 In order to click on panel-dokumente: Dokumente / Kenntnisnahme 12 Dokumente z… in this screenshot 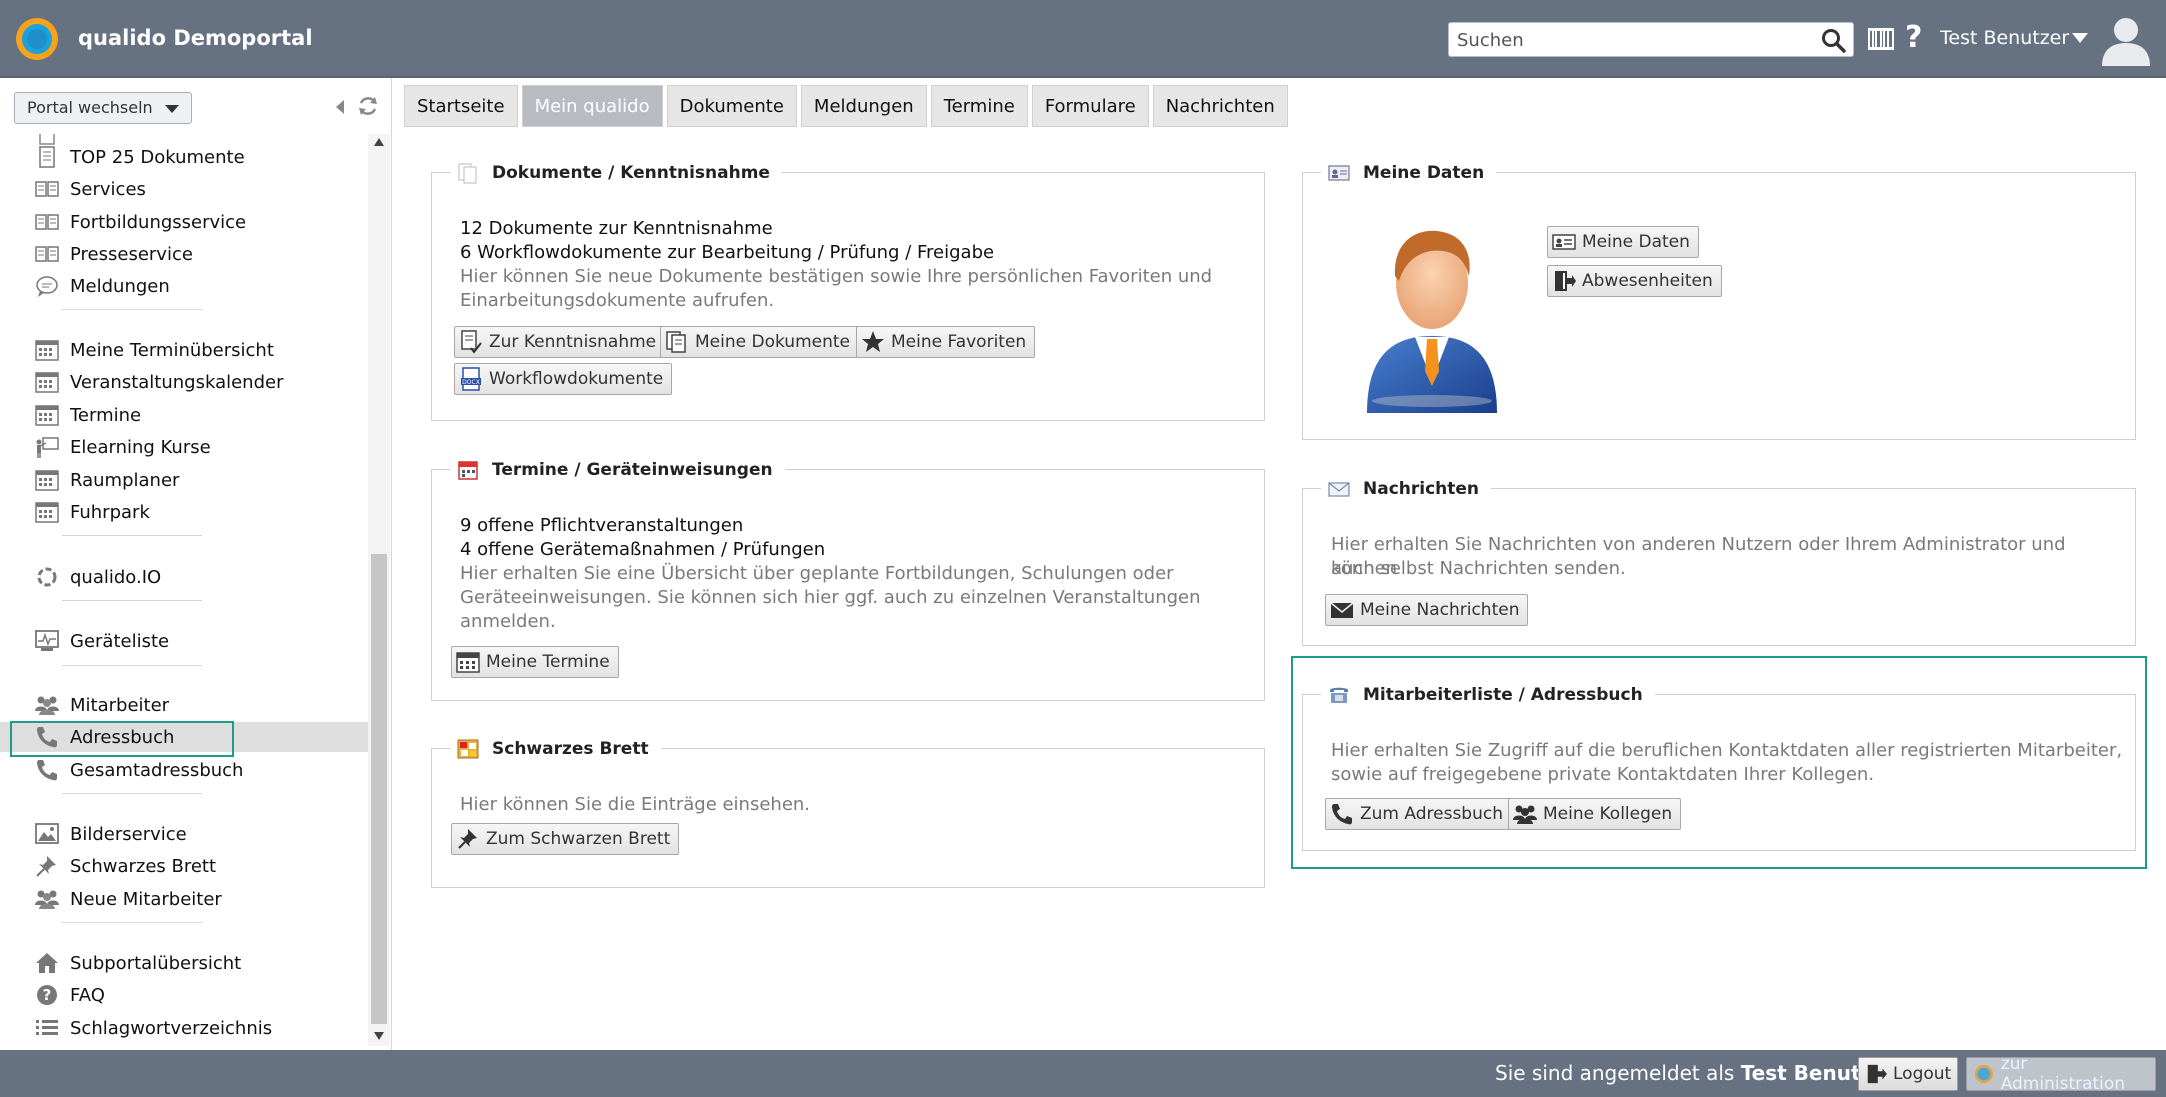, I will do `click(848, 291)`.